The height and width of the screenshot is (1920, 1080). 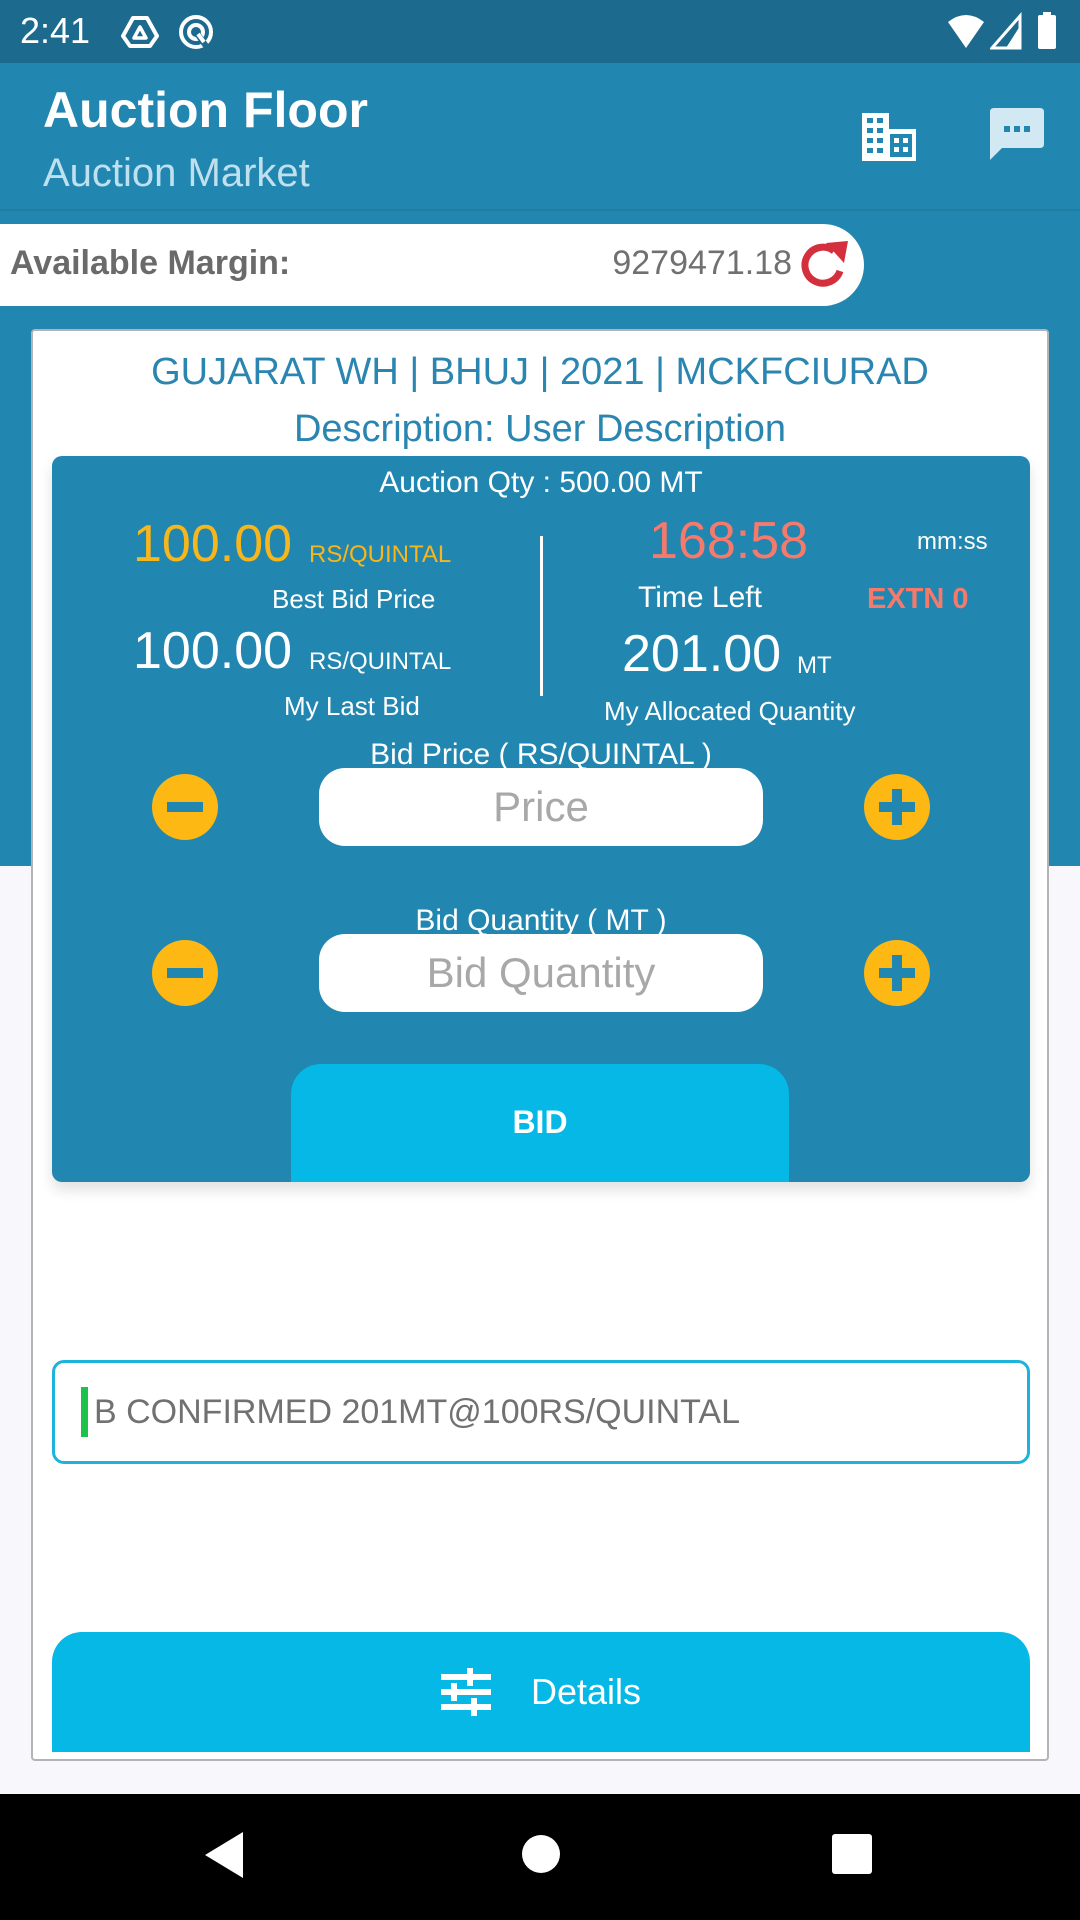 I want to click on quantity-decrement-button, so click(x=185, y=973).